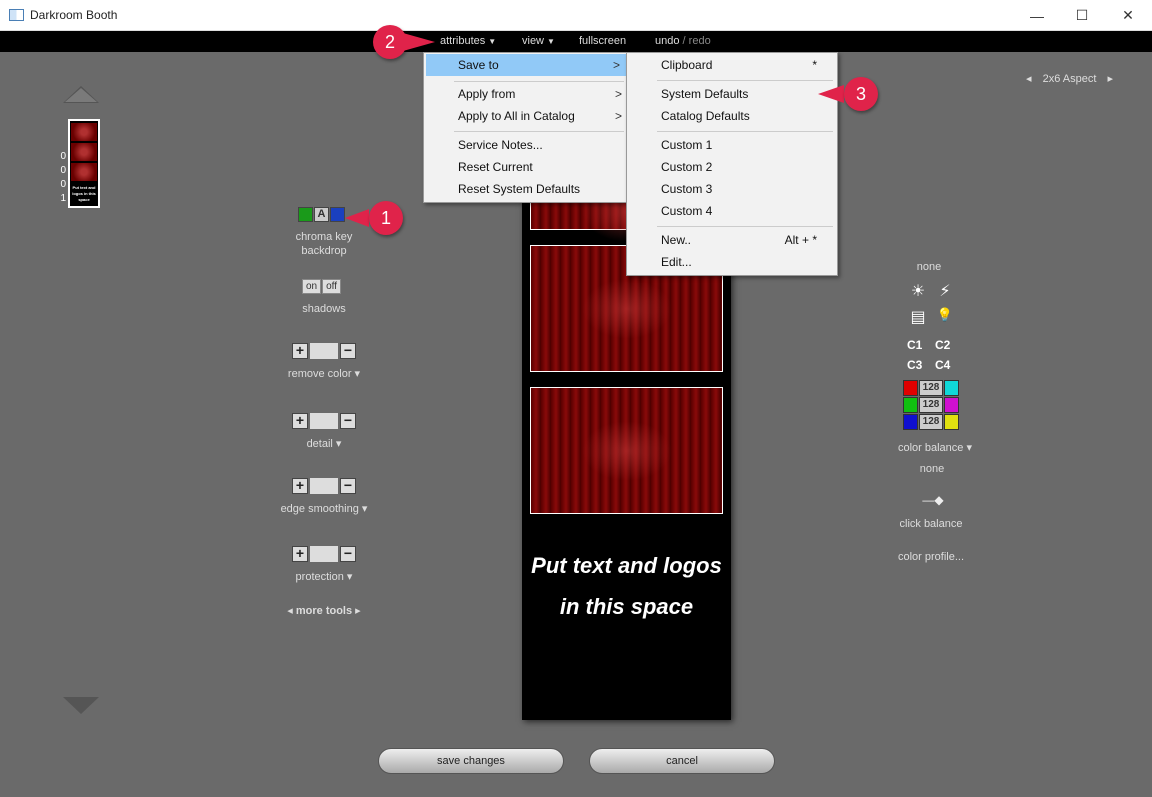  Describe the element at coordinates (1082, 15) in the screenshot. I see `maximize-button: ☐` at that location.